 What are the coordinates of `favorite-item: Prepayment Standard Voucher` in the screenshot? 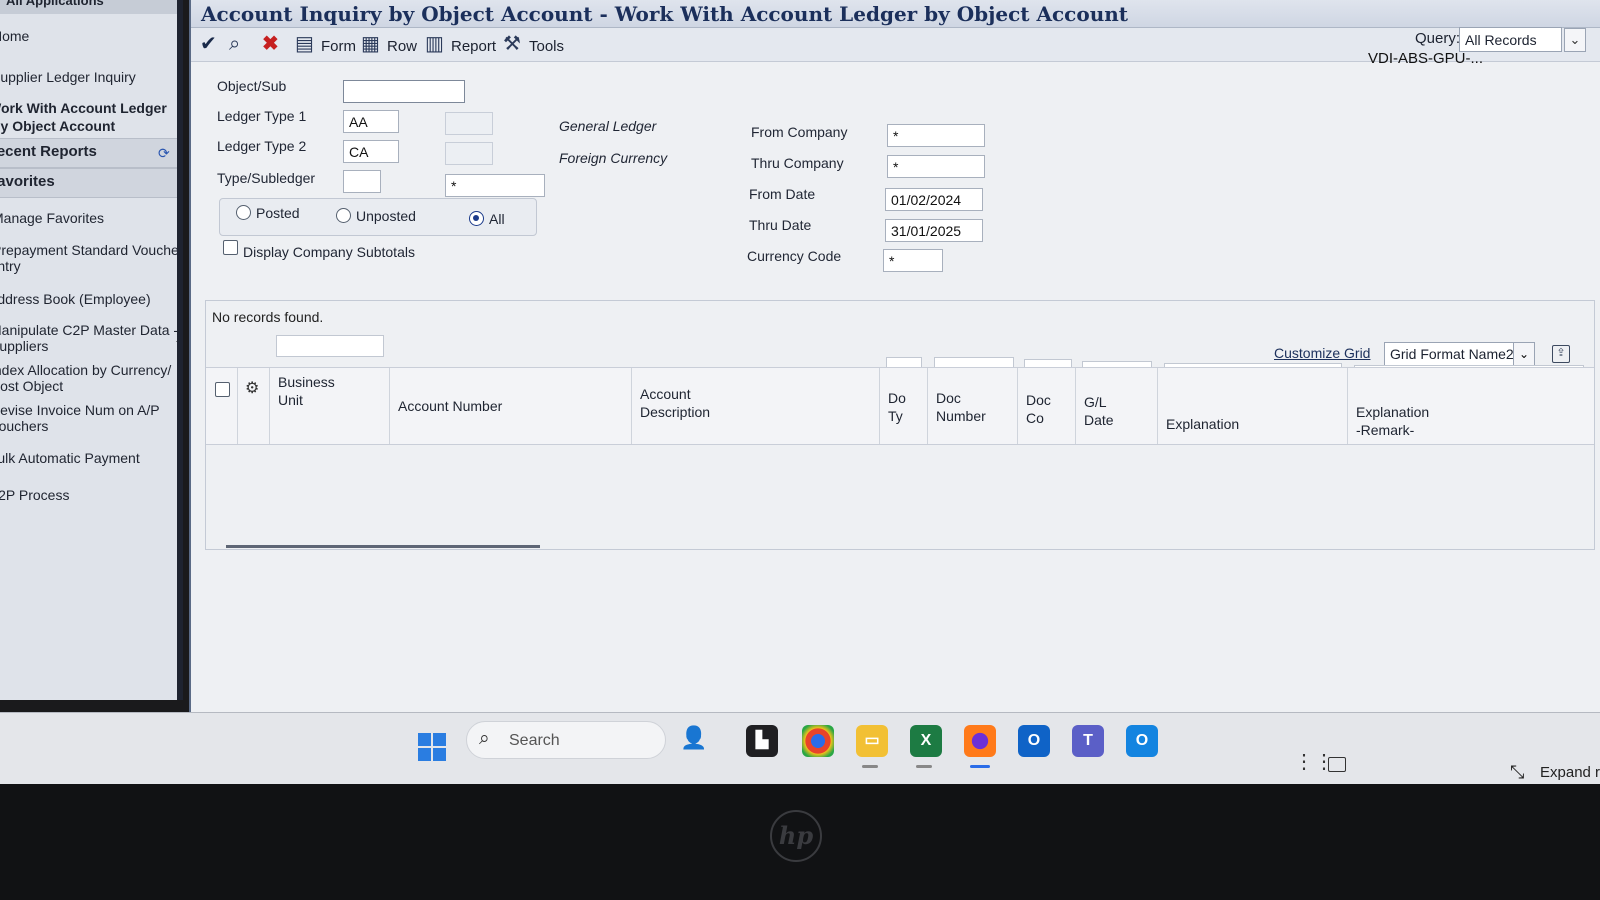 It's located at (88, 250).